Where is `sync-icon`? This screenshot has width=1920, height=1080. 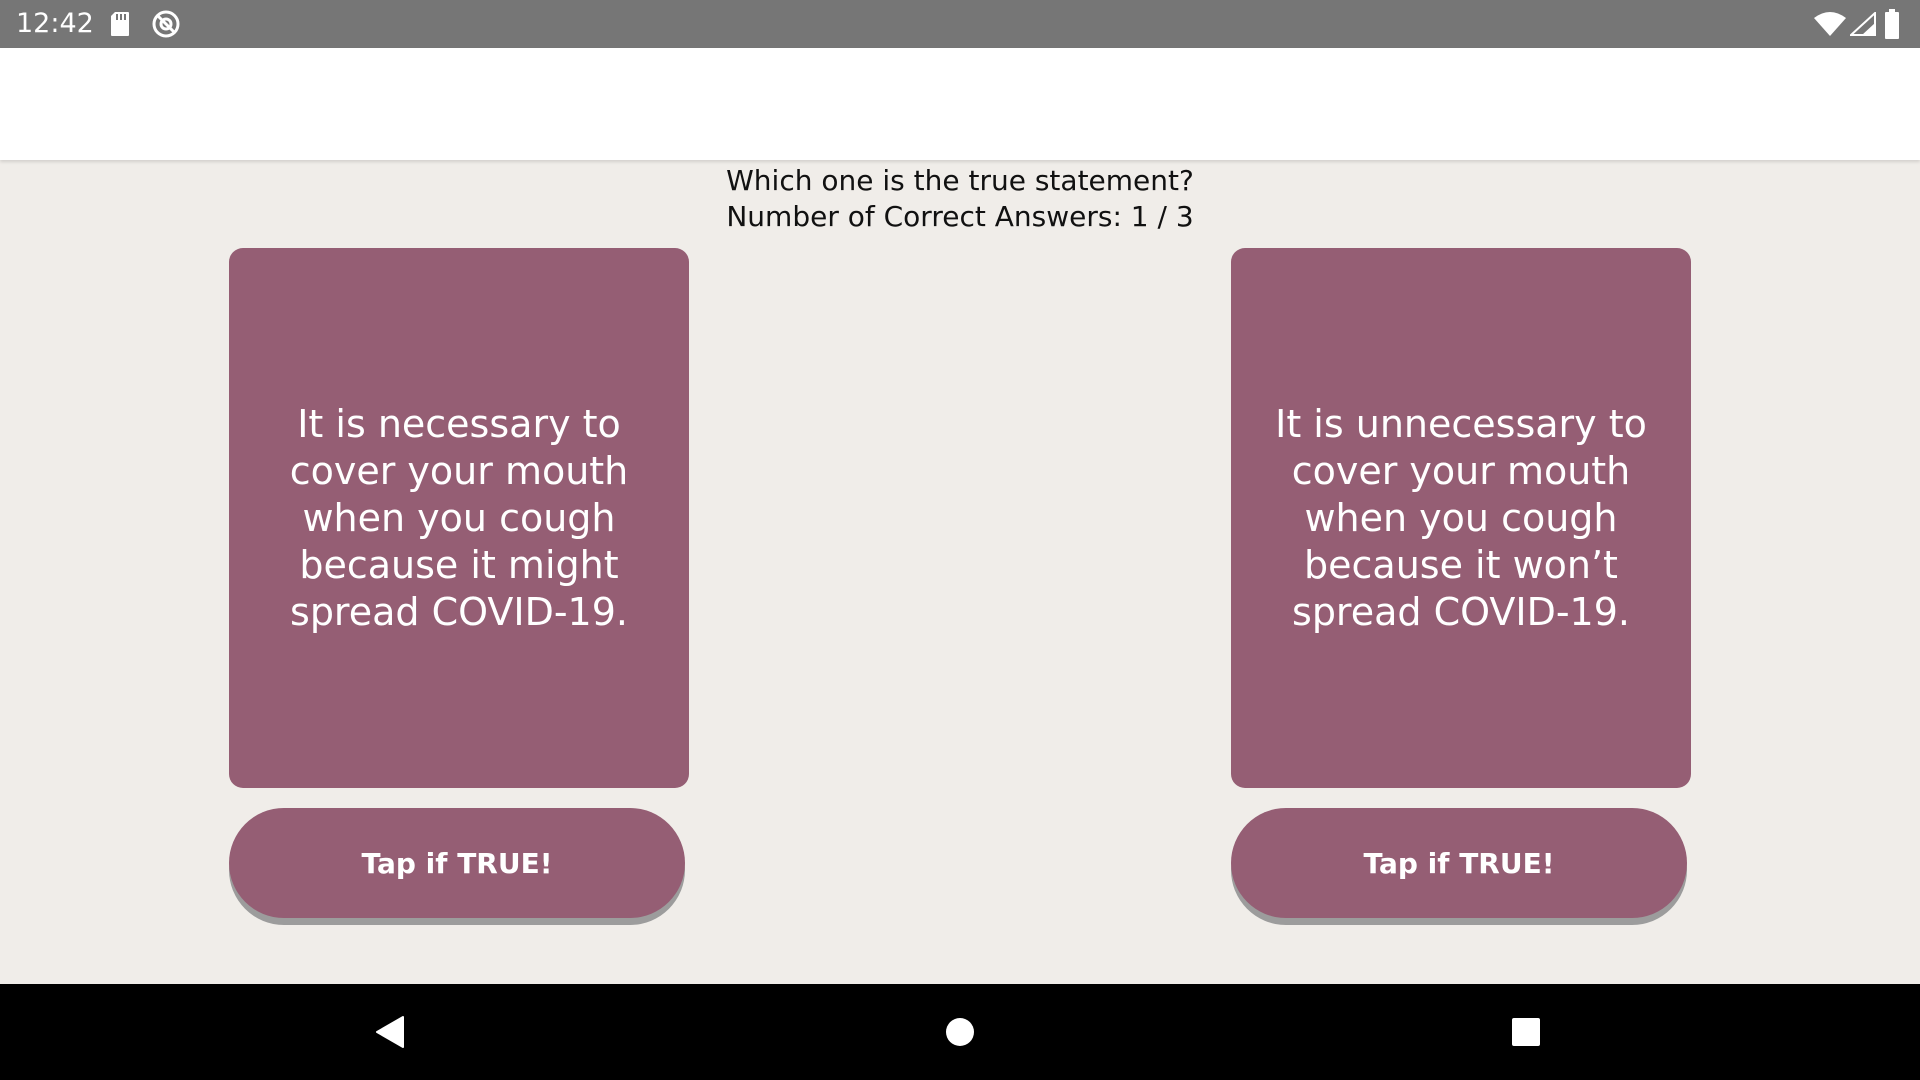 sync-icon is located at coordinates (166, 24).